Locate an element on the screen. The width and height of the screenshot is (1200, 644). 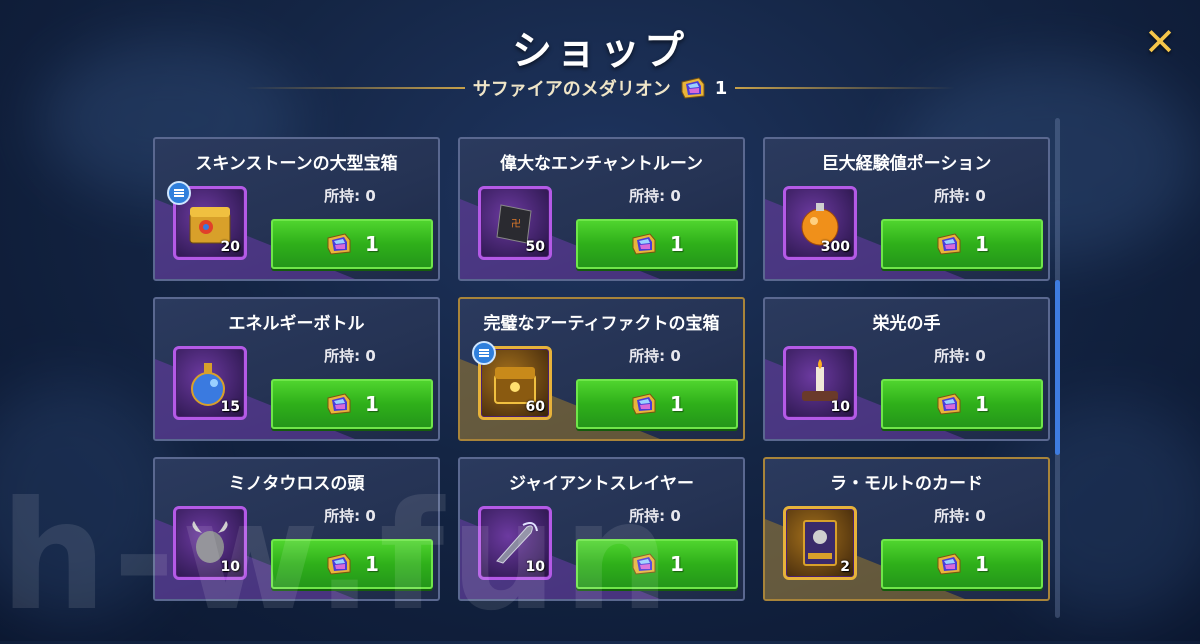
divider-left is located at coordinates (354, 88).